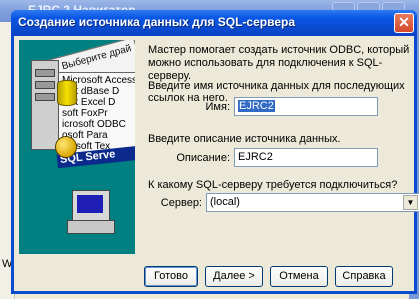 The width and height of the screenshot is (419, 299). I want to click on monitor-screen-icon, so click(90, 204).